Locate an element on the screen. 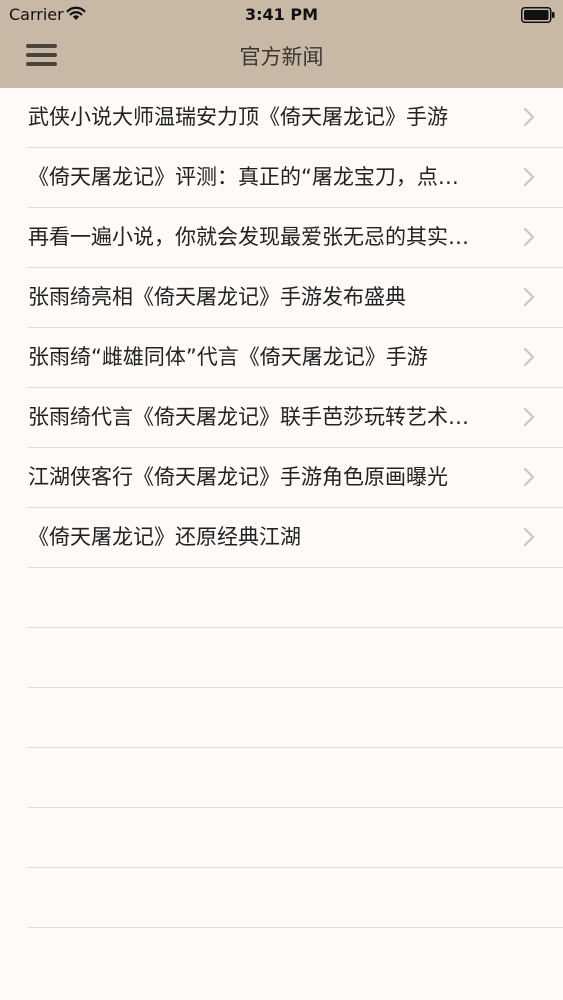  status-bar: Carrier 3:41 PM is located at coordinates (281, 15).